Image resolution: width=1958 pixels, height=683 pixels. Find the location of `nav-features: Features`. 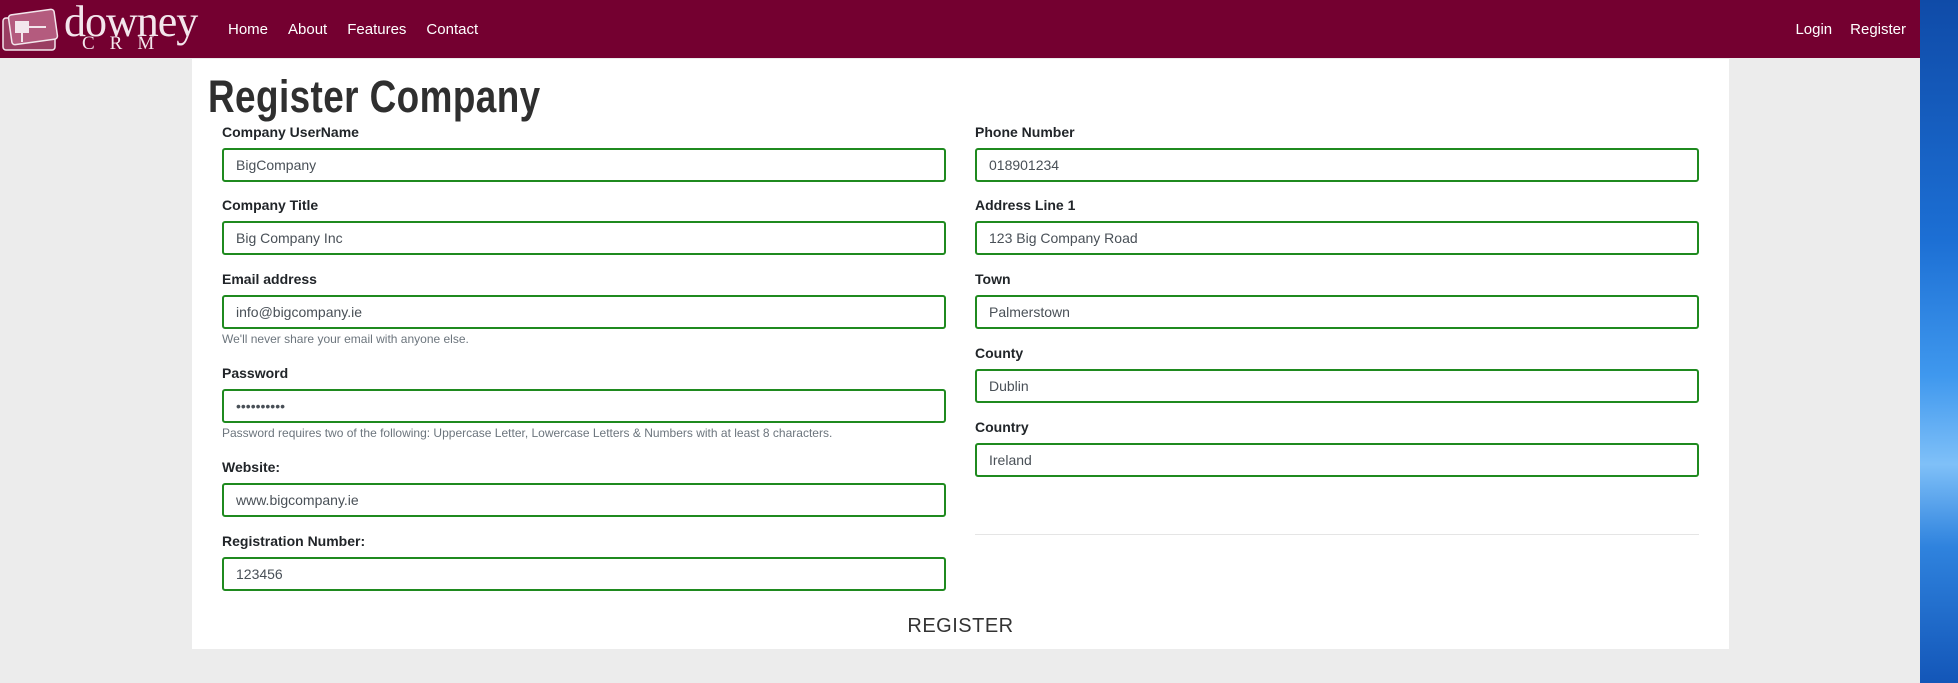

nav-features: Features is located at coordinates (376, 29).